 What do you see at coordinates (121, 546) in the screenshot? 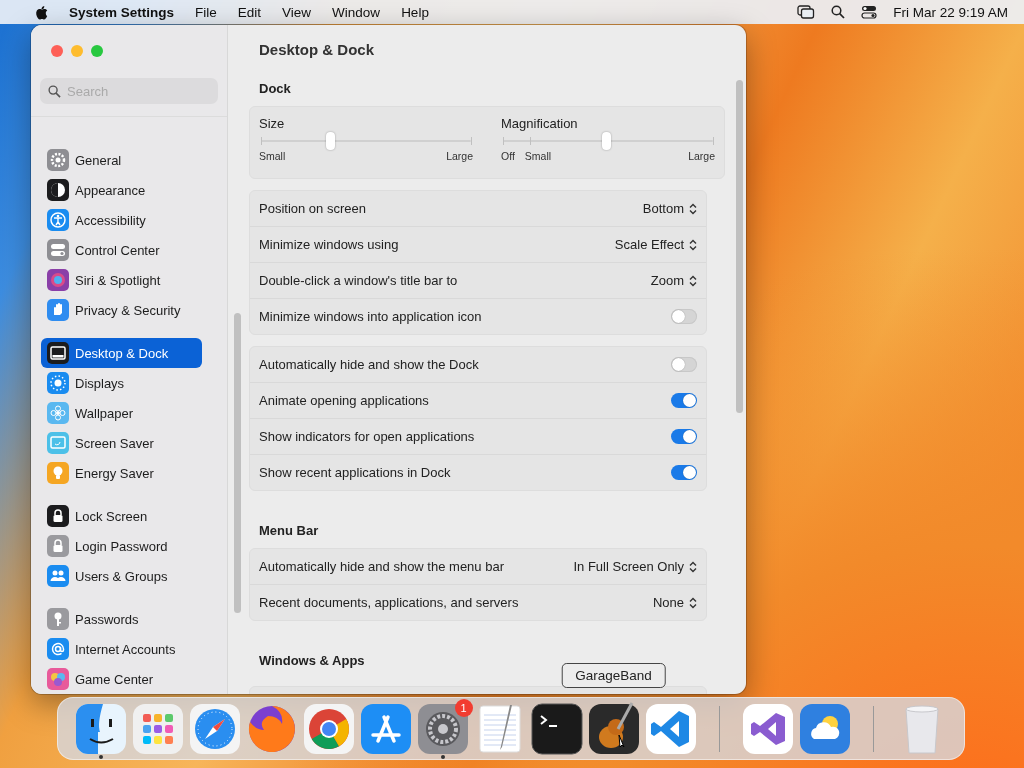
I see `sidebar-item: Login Password` at bounding box center [121, 546].